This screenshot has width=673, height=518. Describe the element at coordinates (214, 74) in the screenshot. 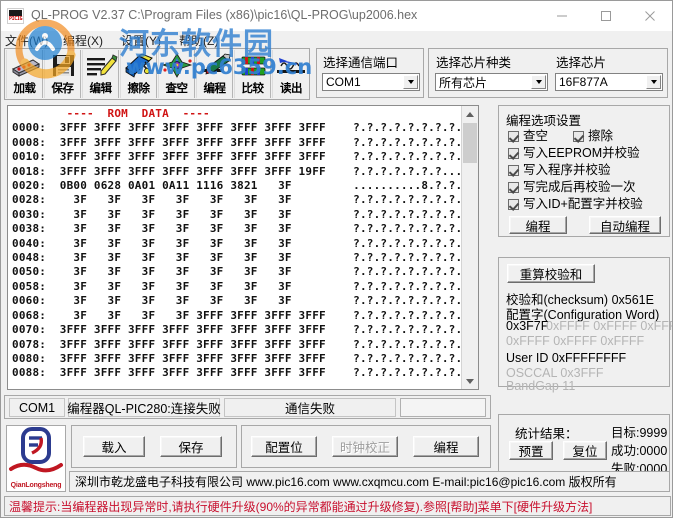

I see `toolbar-button-program: 编程` at that location.